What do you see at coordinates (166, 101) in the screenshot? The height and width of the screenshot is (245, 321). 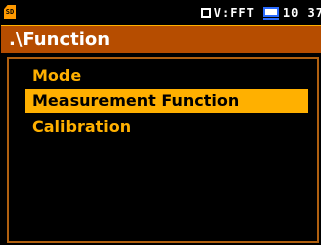 I see `menu-item-measurement-function: Measurement Function` at bounding box center [166, 101].